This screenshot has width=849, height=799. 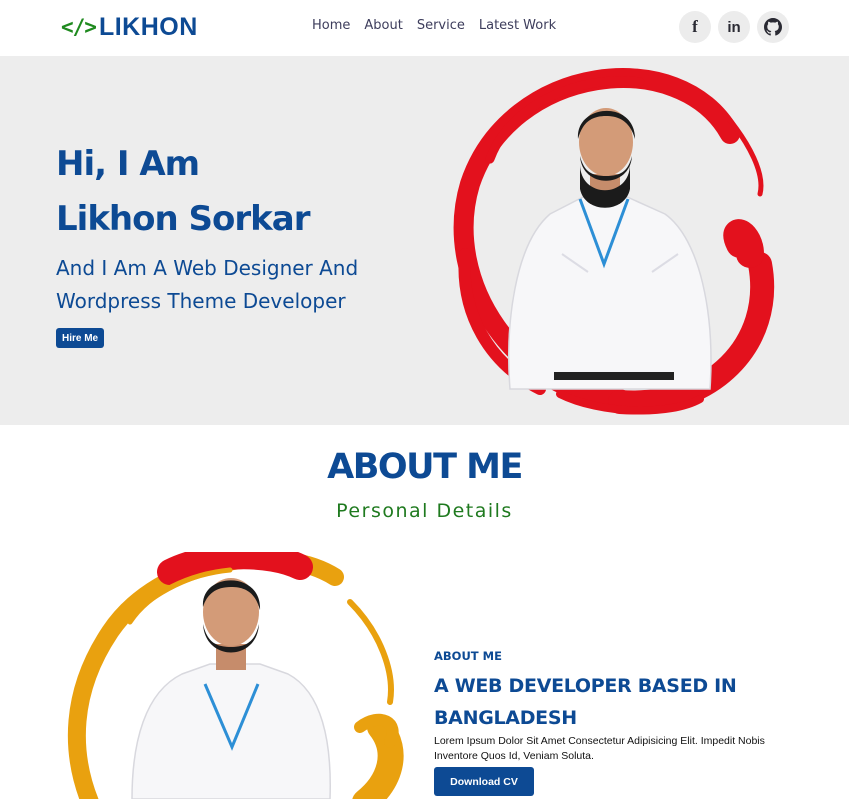 I want to click on github-icon, so click(x=773, y=27).